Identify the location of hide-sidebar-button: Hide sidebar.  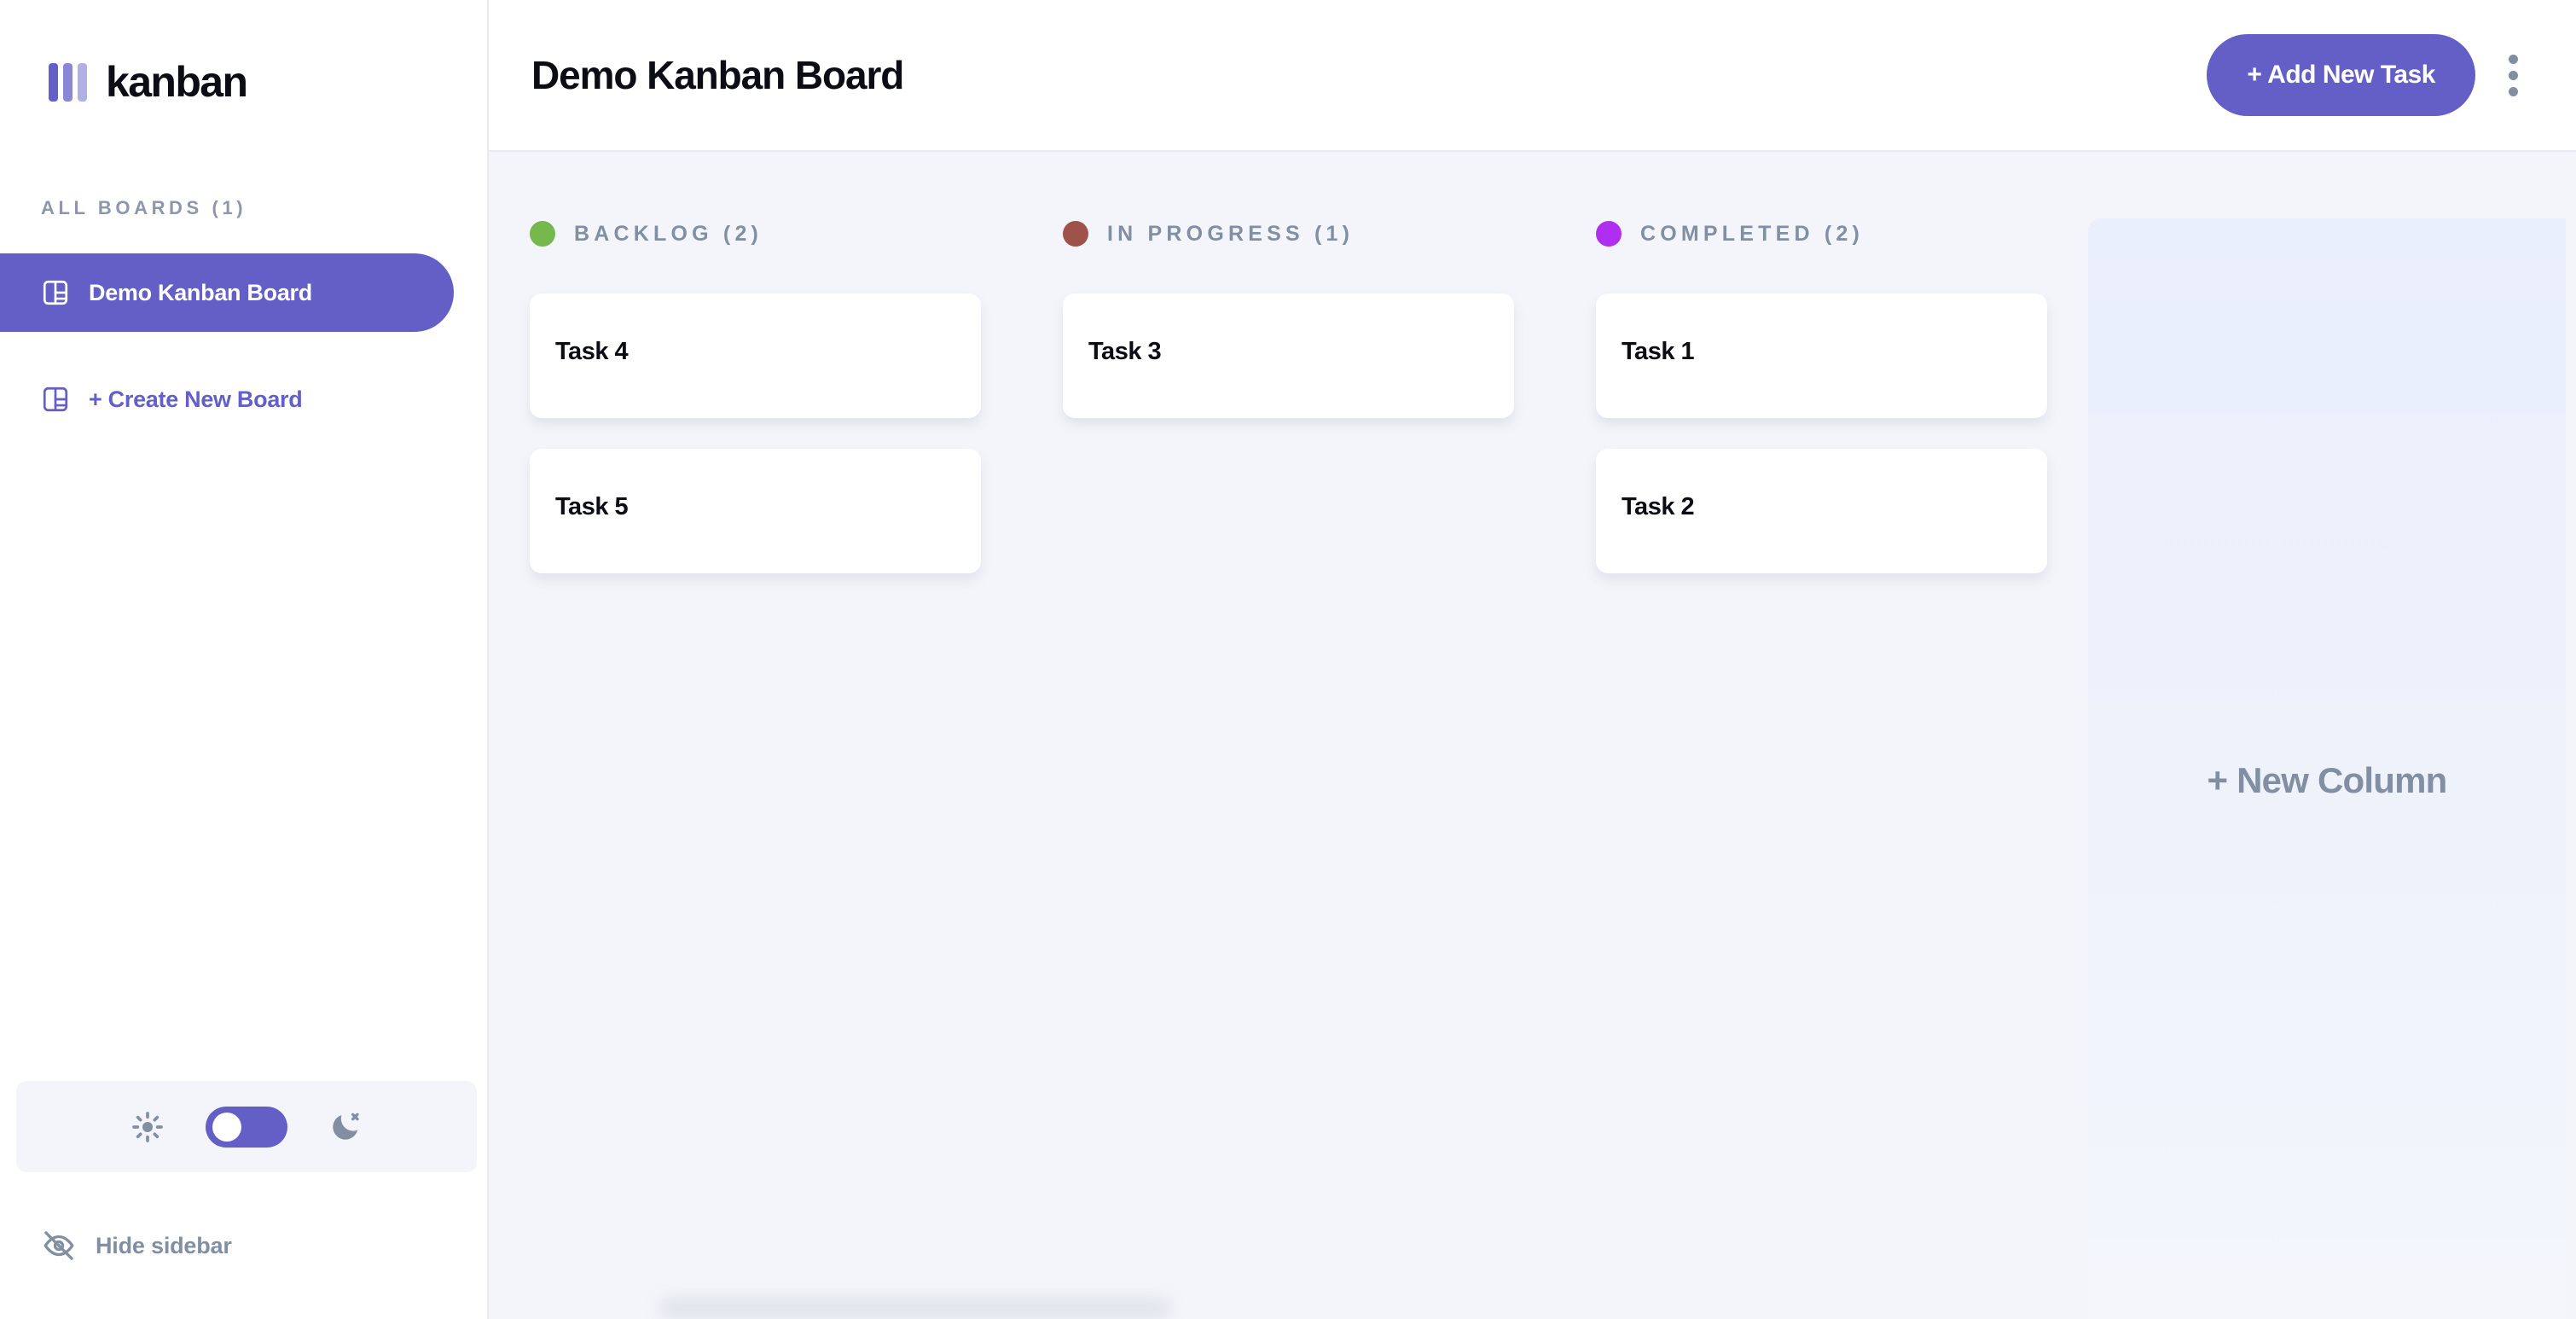
(264, 1245).